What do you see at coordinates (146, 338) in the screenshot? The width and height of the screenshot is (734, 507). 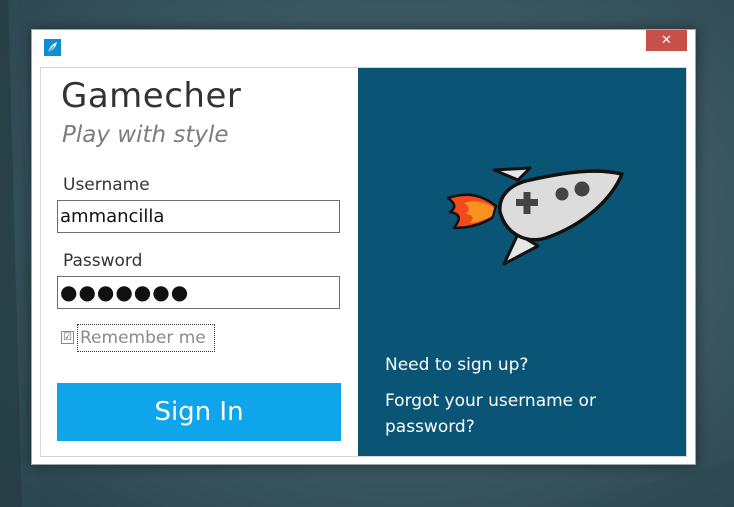 I see `remember-me-label: Remember me` at bounding box center [146, 338].